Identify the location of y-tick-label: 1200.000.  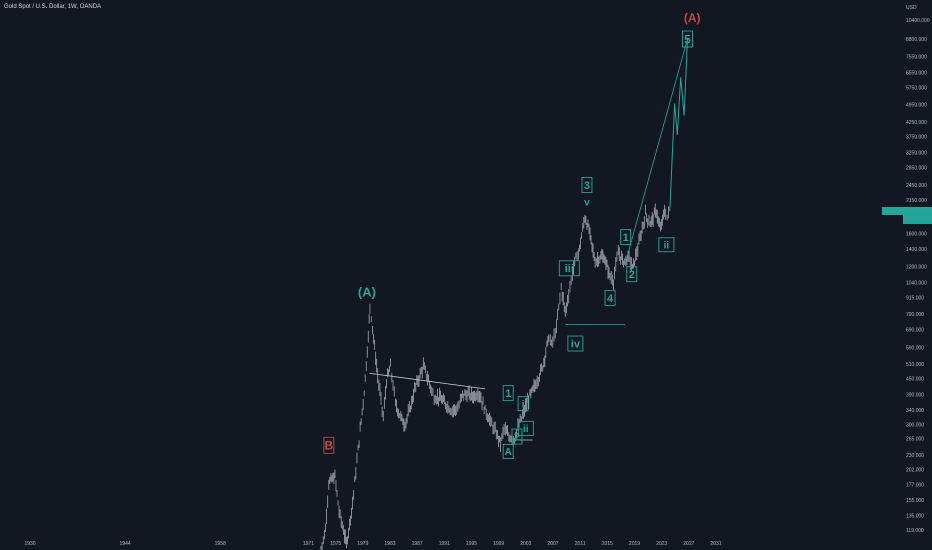
(916, 267).